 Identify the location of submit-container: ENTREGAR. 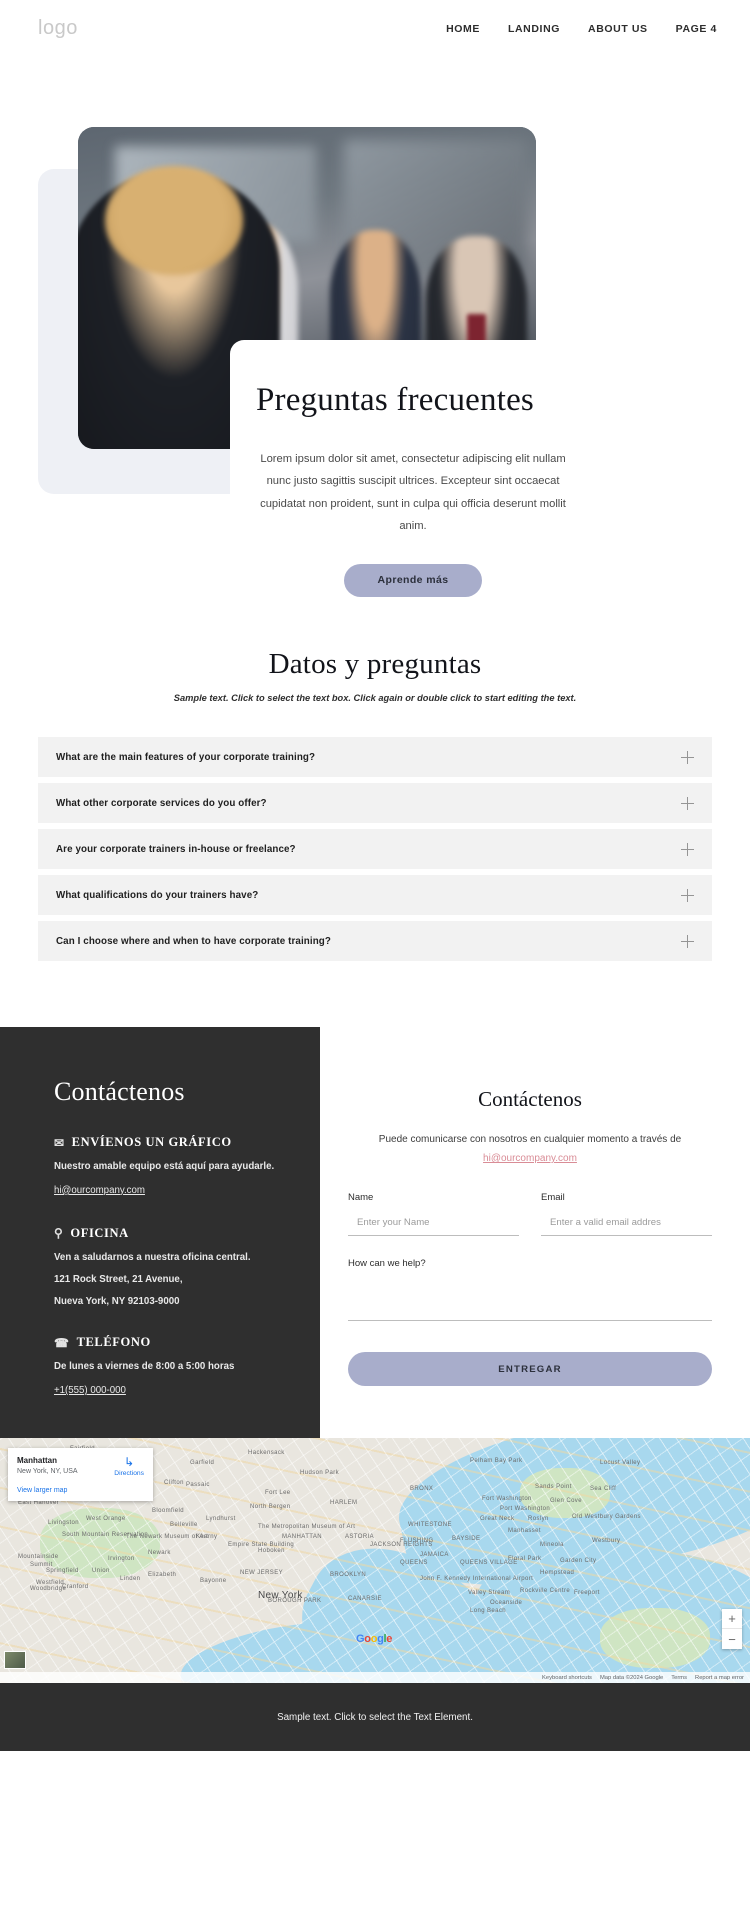
(530, 1369).